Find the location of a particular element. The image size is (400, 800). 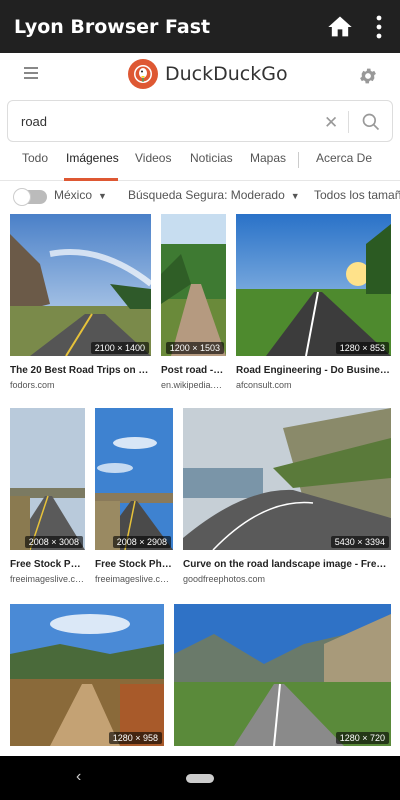

image-dimensions: 1200 × 1503 is located at coordinates (194, 348).